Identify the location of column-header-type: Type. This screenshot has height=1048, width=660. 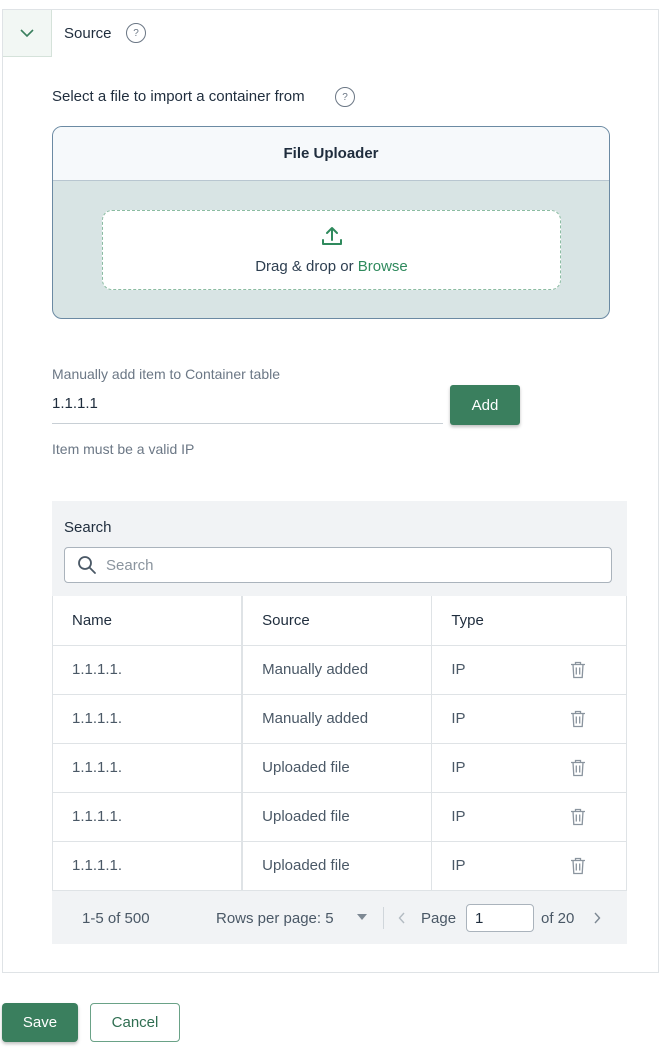
(494, 621).